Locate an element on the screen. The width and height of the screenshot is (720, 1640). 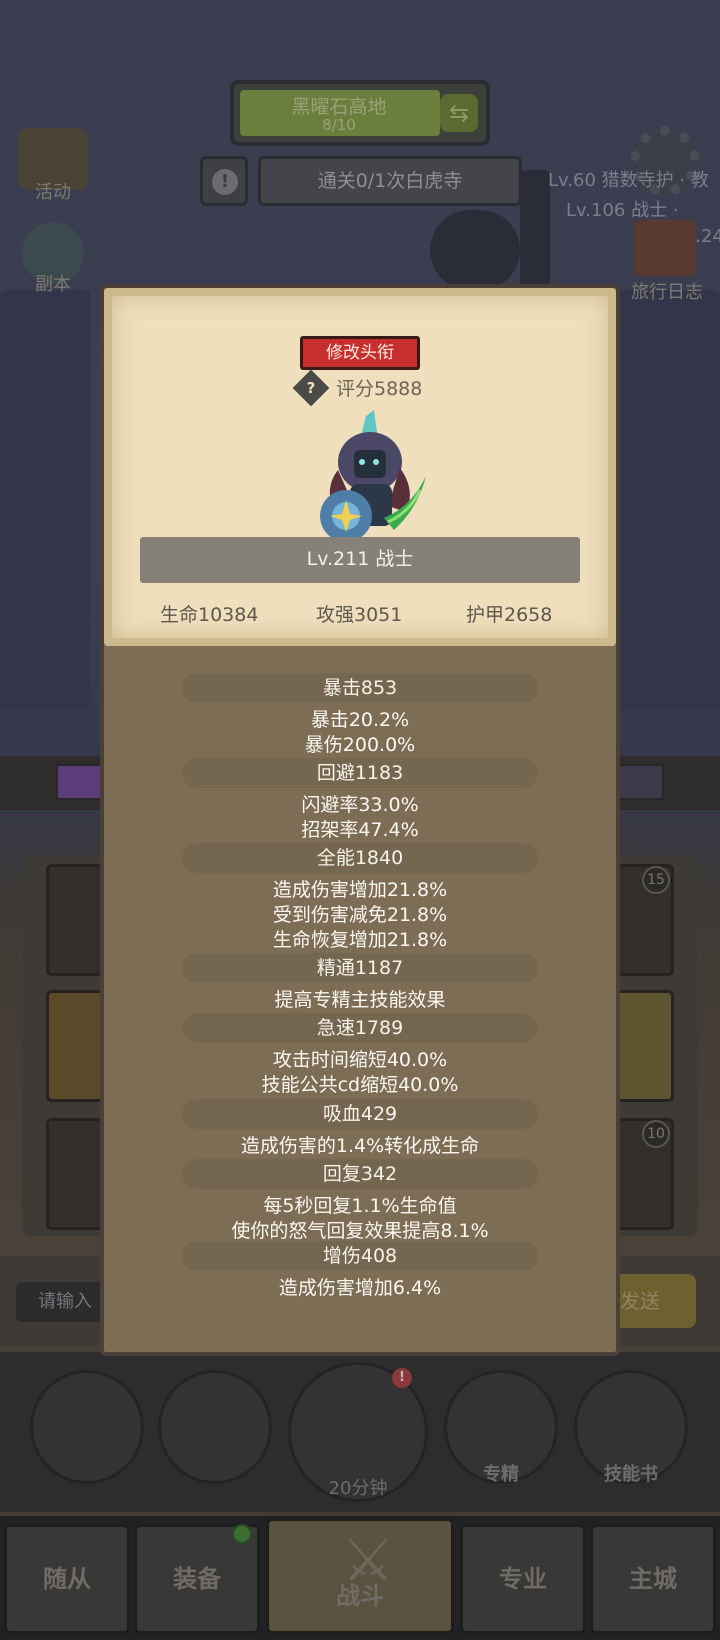
stat-line: 受到伤害减免21.8% is located at coordinates (360, 915).